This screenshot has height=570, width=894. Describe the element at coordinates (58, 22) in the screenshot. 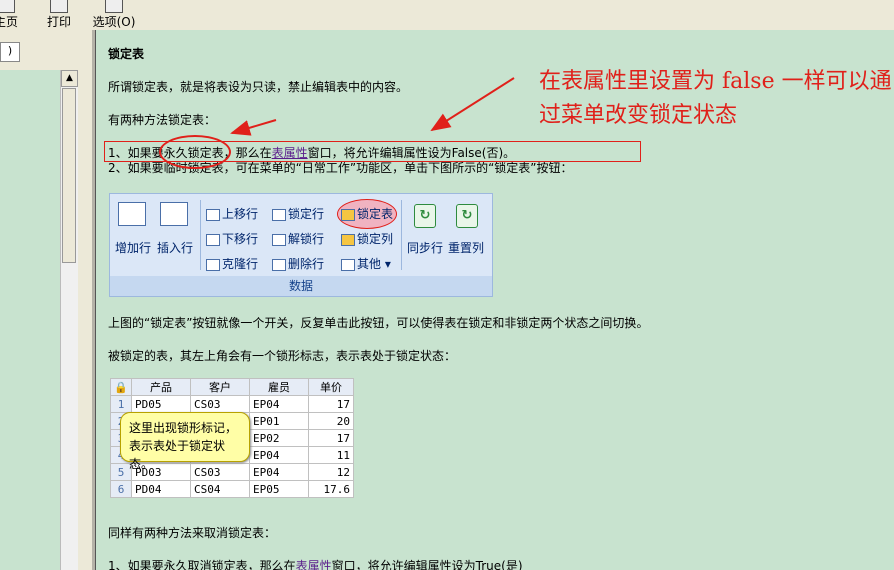

I see `print-label: 打印` at that location.